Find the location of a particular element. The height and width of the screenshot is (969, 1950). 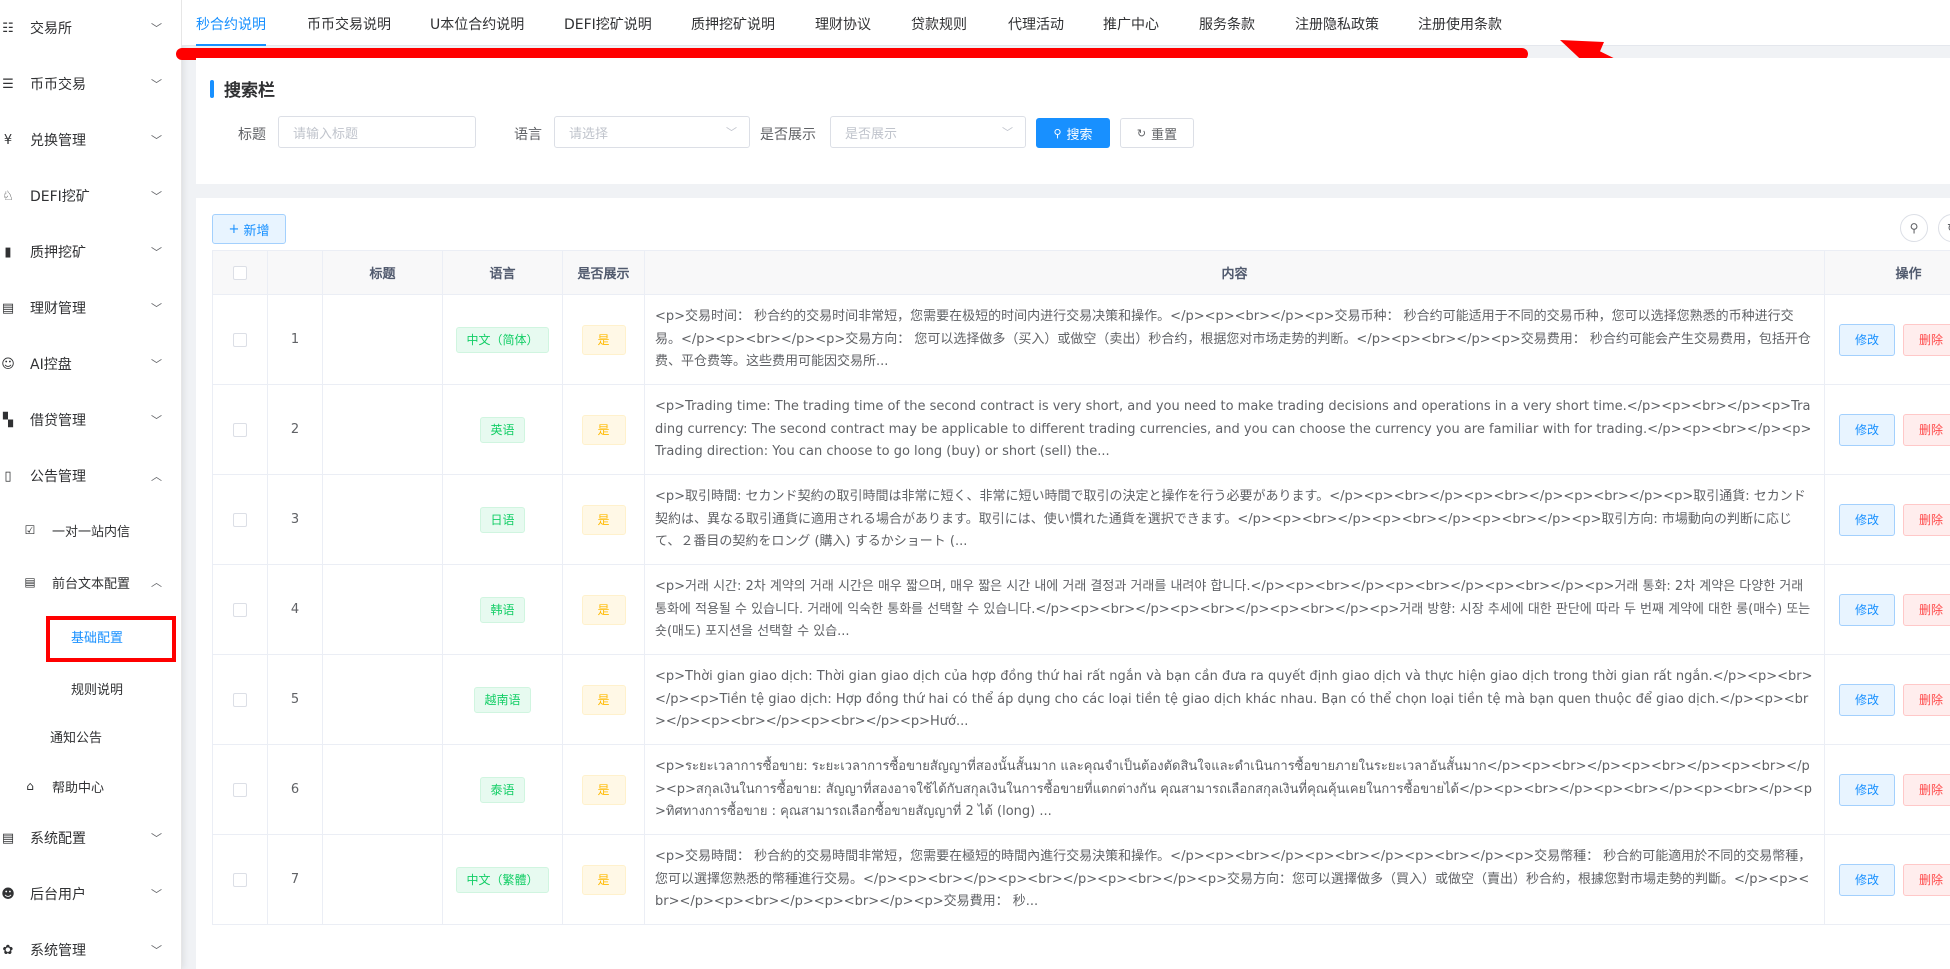

search-button: ⚲ 搜索 is located at coordinates (1073, 133).